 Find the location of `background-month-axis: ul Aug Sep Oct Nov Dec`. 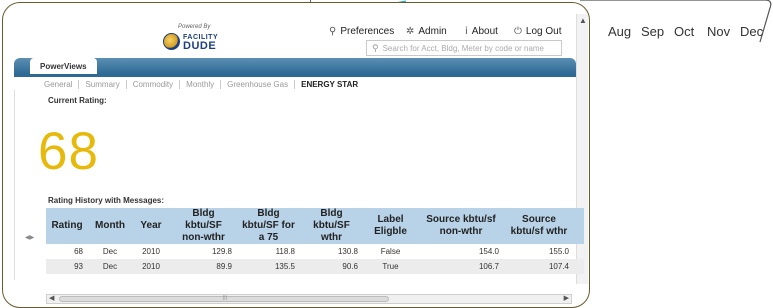

background-month-axis: ul Aug Sep Oct Nov Dec is located at coordinates (674, 34).